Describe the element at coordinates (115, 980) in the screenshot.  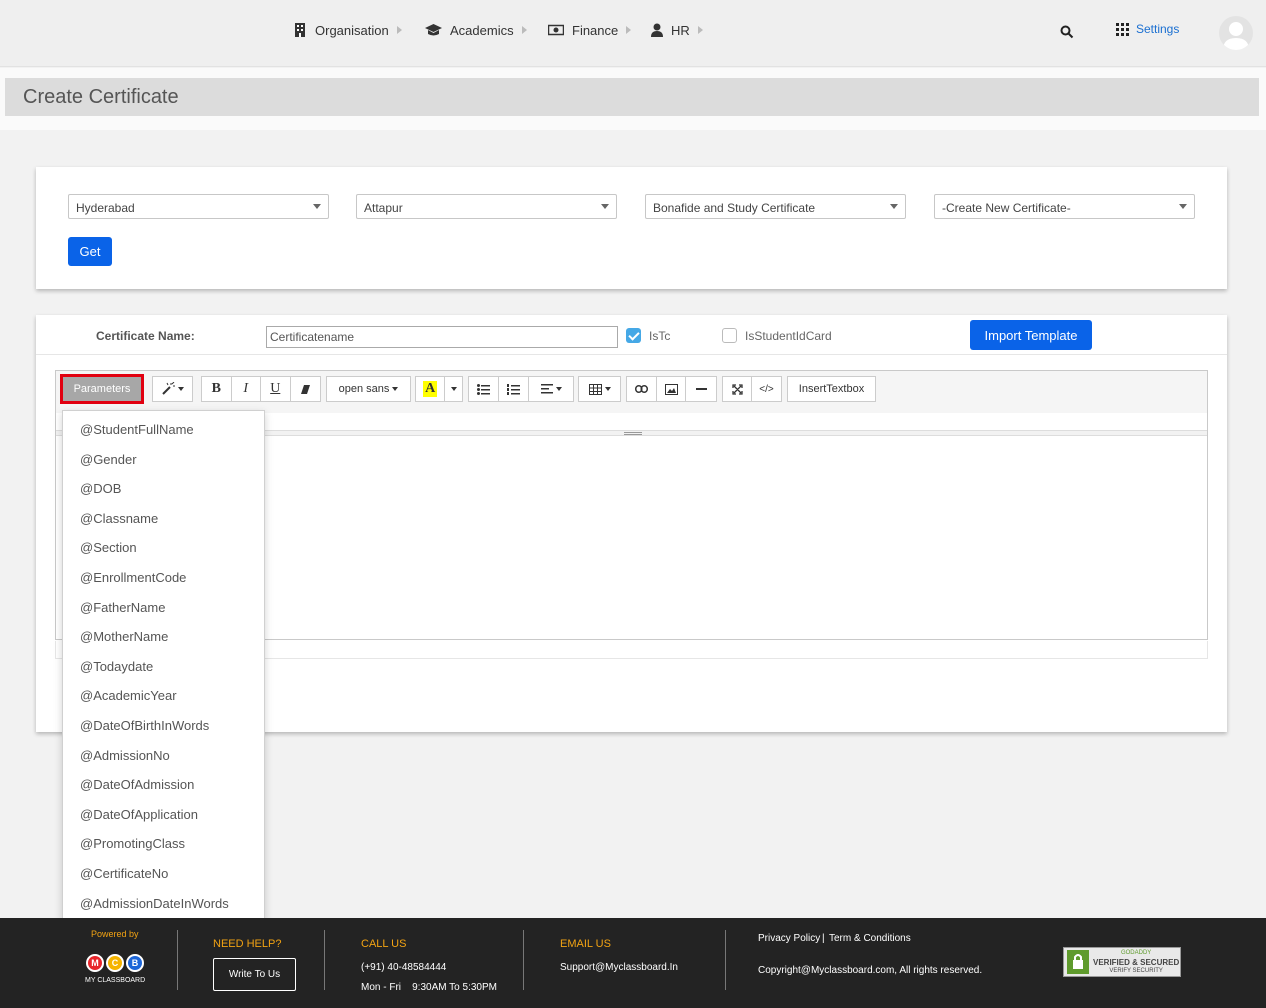
I see `brand-name: MY CLASSBOARD` at that location.